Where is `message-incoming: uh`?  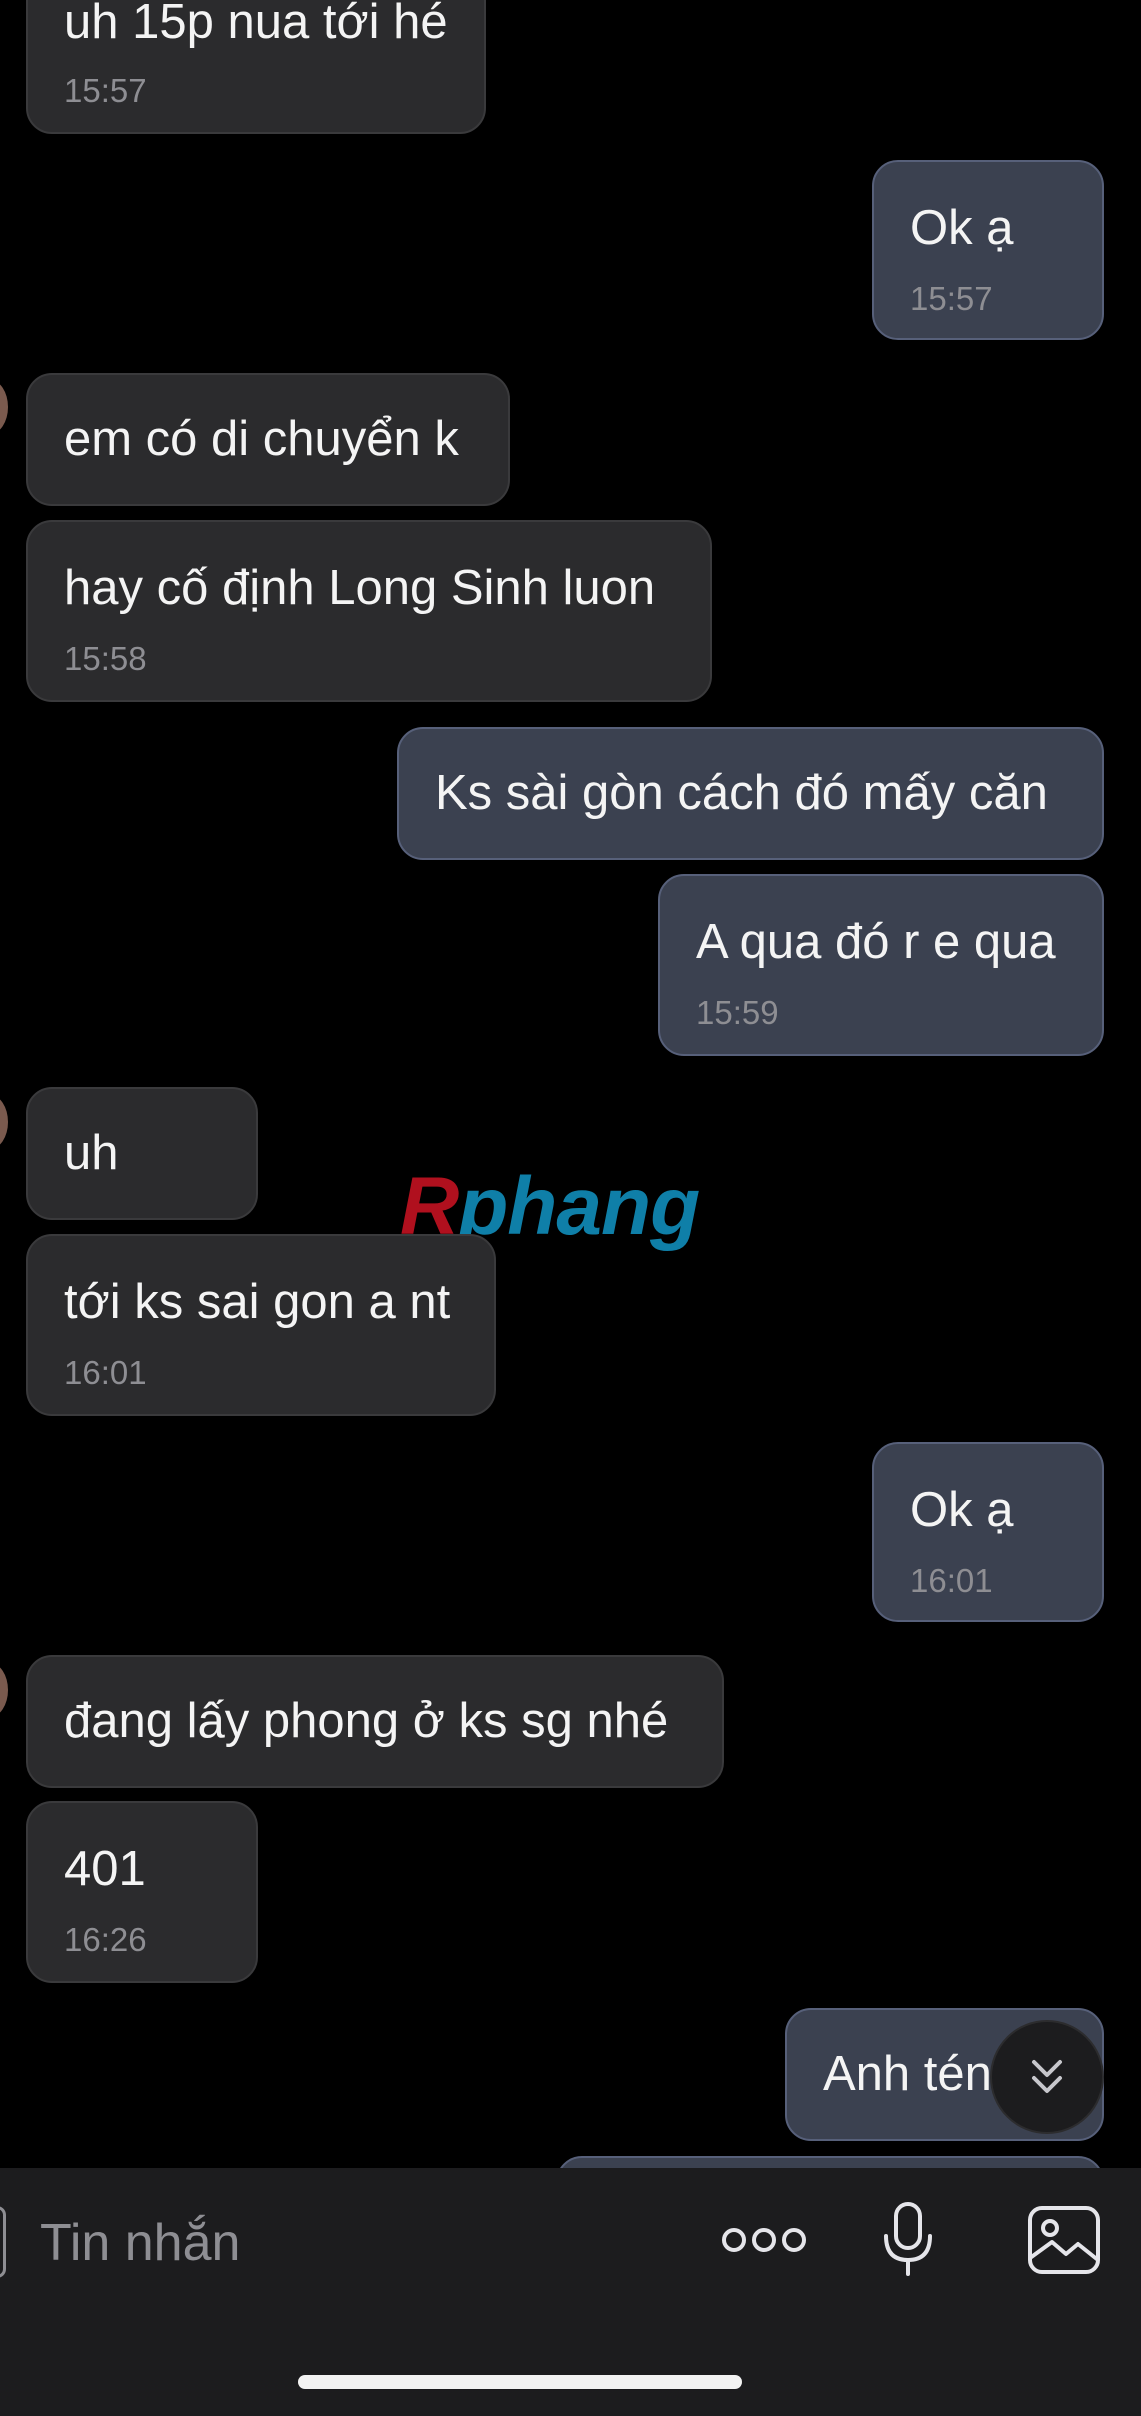
message-incoming: uh is located at coordinates (142, 1153).